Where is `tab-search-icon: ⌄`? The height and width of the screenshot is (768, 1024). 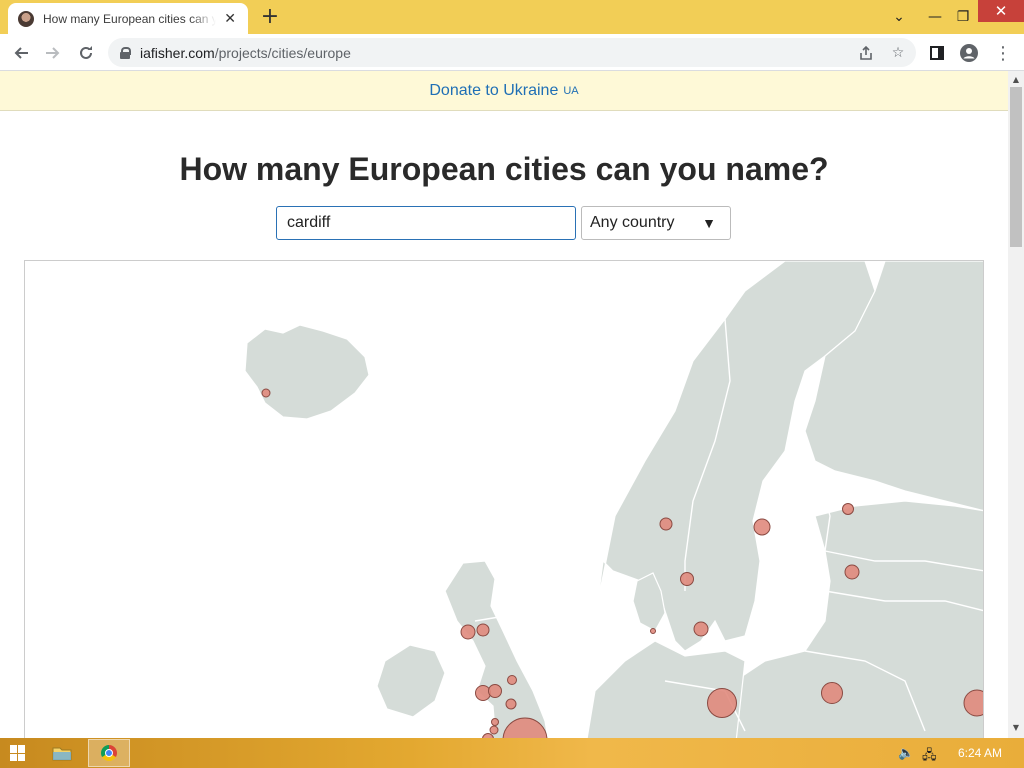 tab-search-icon: ⌄ is located at coordinates (899, 17).